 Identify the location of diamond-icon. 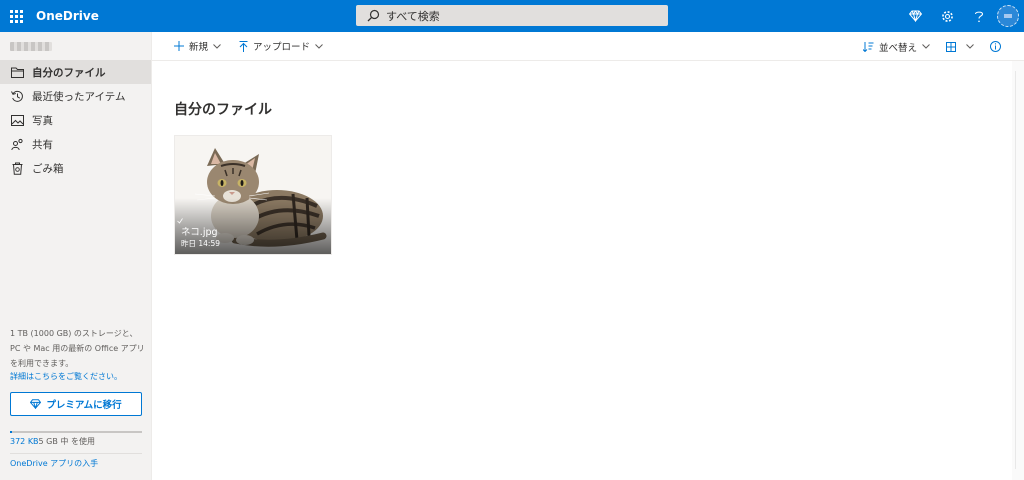
(36, 404).